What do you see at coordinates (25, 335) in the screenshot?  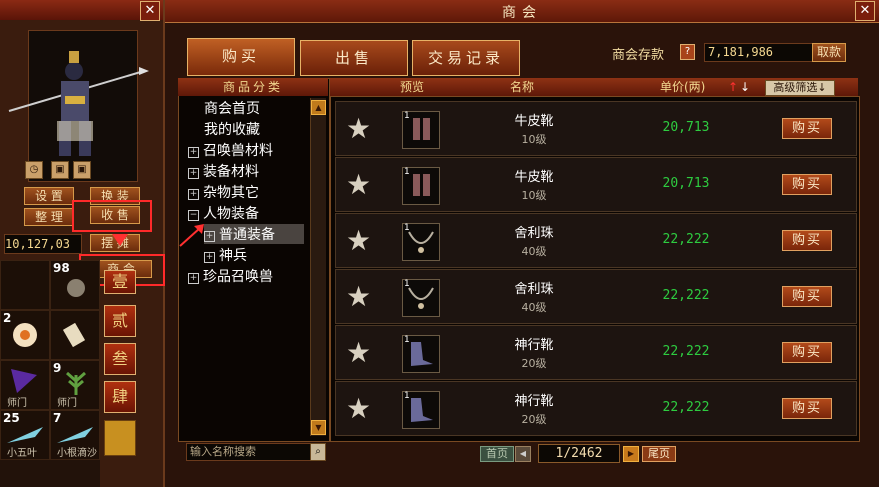 I see `inventory-slot: 2` at bounding box center [25, 335].